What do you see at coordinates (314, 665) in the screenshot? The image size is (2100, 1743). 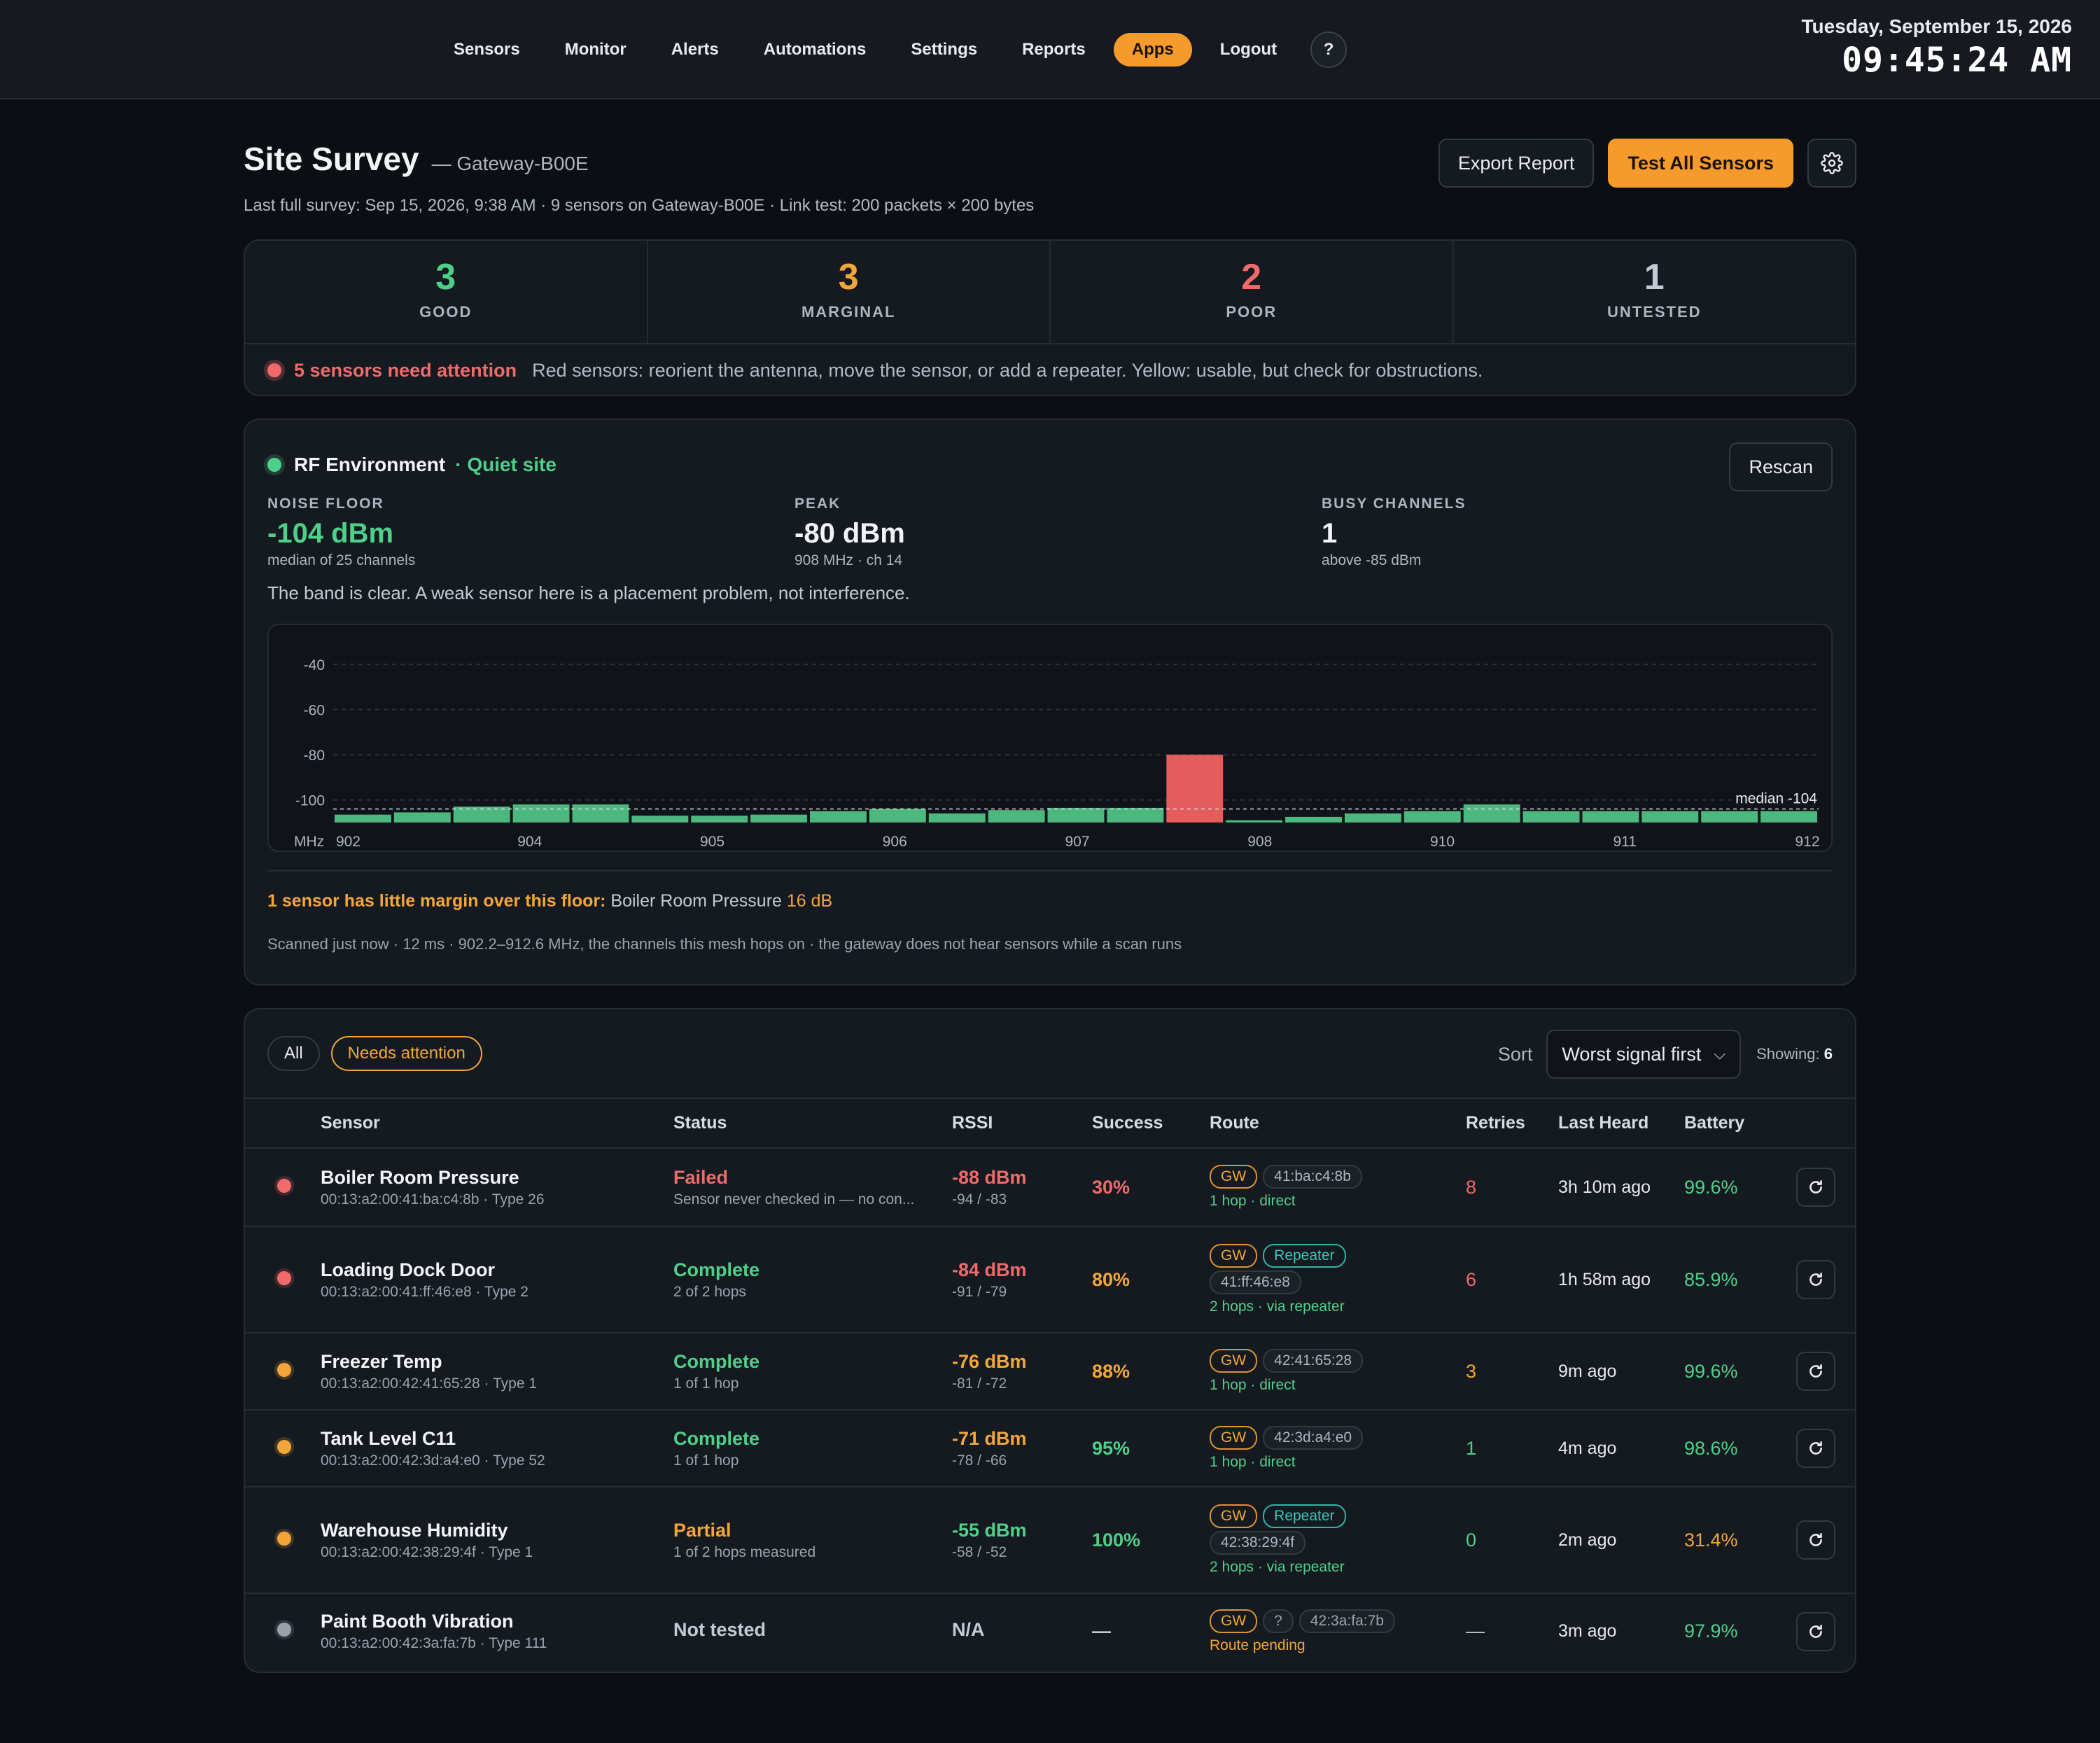 I see `y-tick-label: -40` at bounding box center [314, 665].